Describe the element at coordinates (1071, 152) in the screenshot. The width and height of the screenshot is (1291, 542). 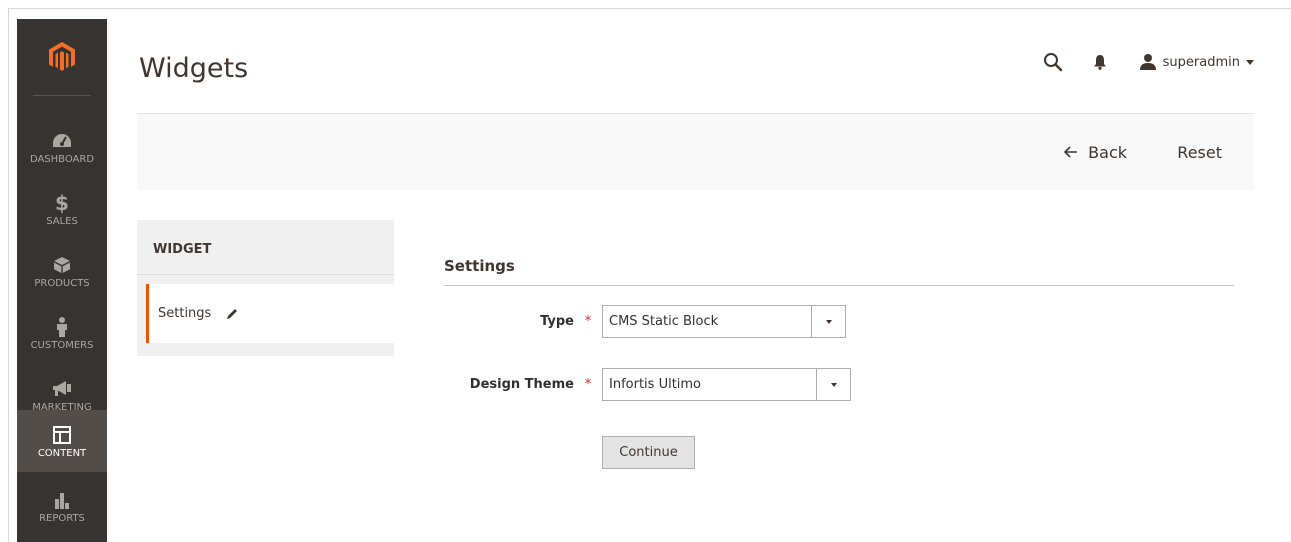
I see `arrow-left-icon` at that location.